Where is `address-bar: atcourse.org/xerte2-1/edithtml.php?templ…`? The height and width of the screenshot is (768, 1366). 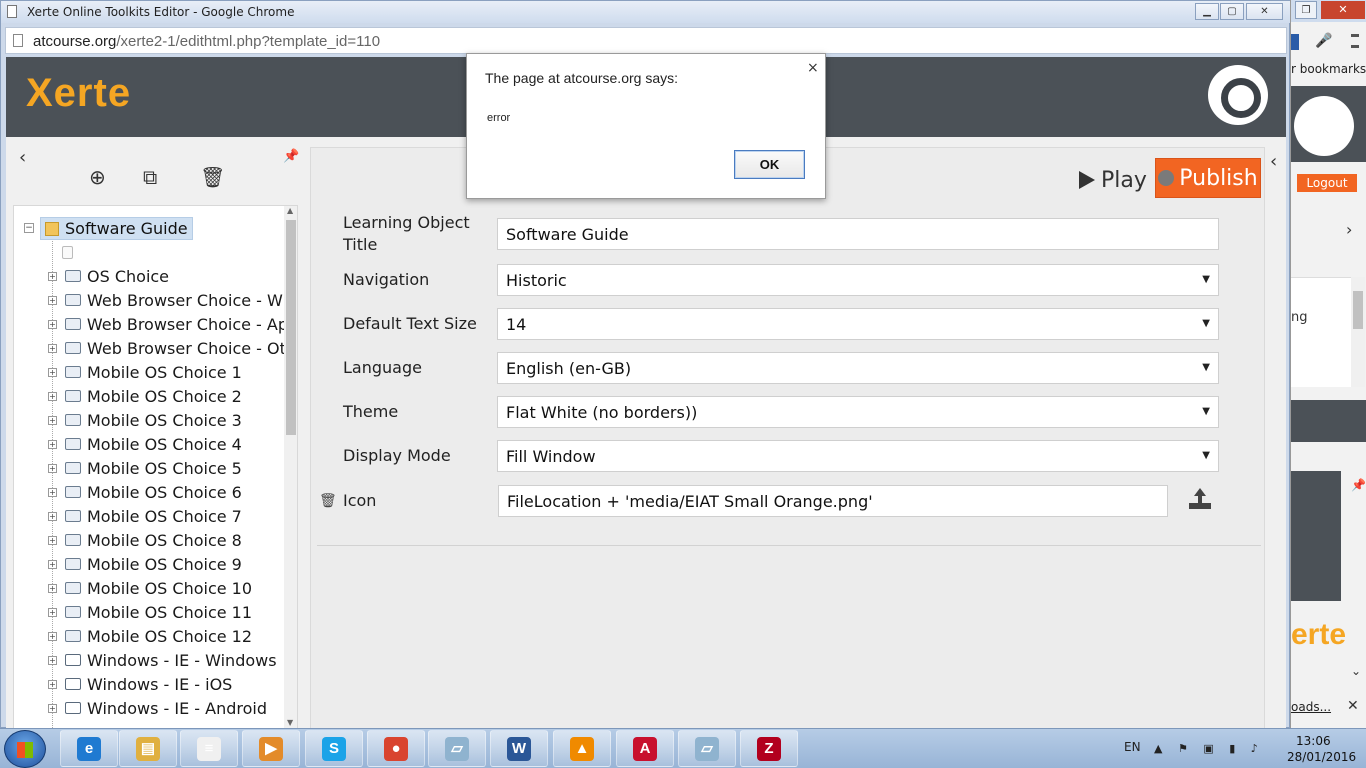 address-bar: atcourse.org/xerte2-1/edithtml.php?templ… is located at coordinates (646, 40).